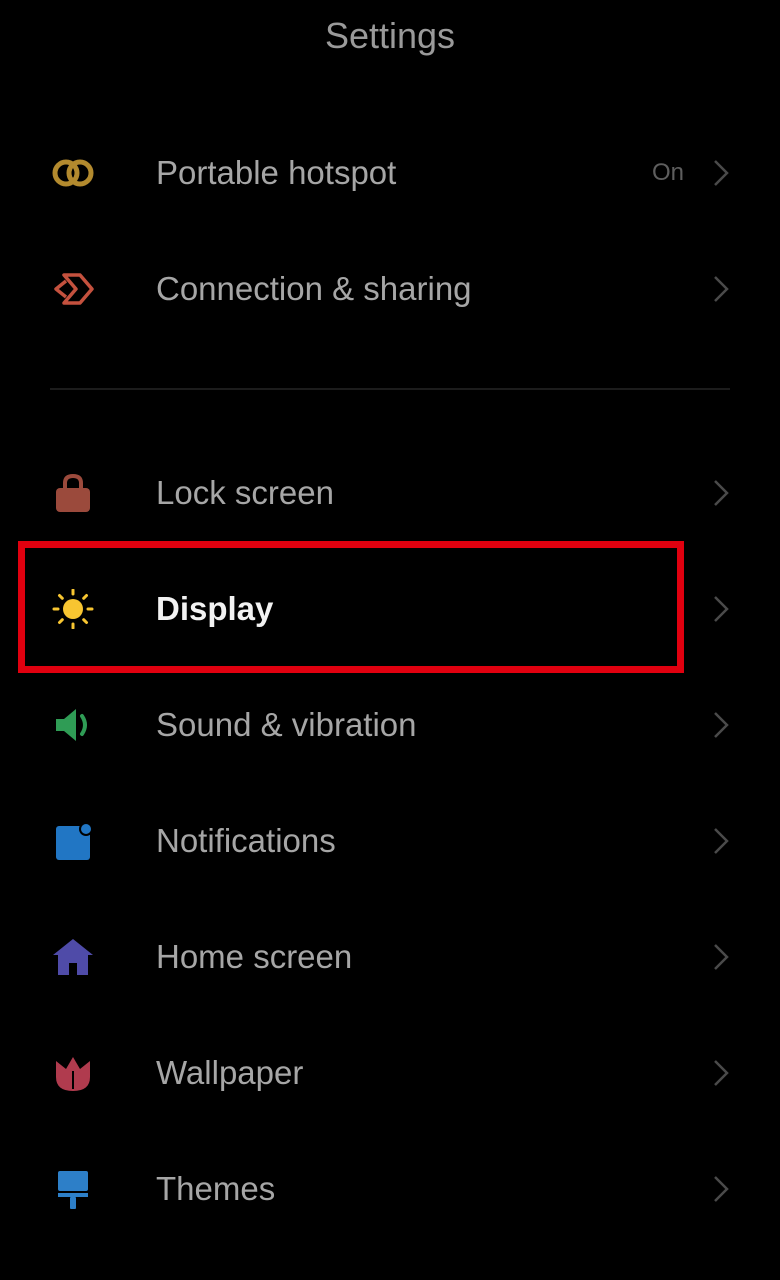 This screenshot has width=780, height=1280. I want to click on page-title: Settings, so click(390, 35).